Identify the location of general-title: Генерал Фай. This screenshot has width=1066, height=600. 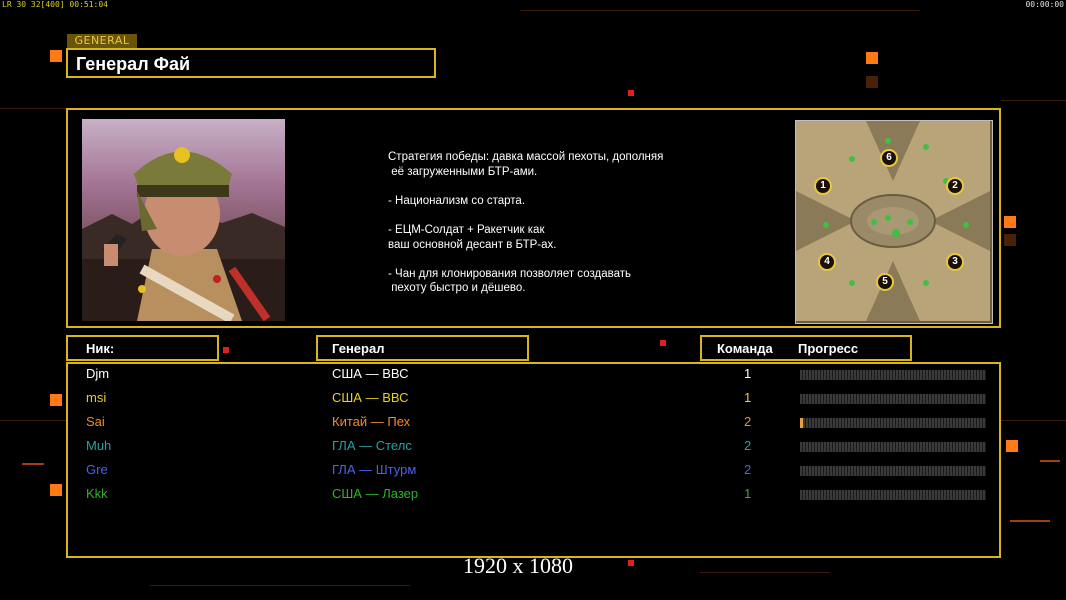
(133, 64).